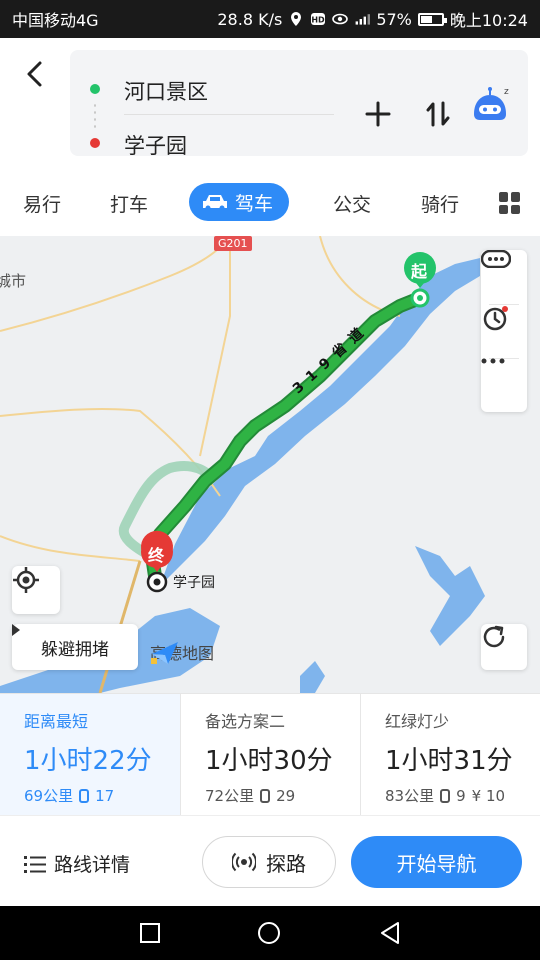 The height and width of the screenshot is (960, 540). I want to click on avoid-congestion-button: 躲避拥堵, so click(75, 647).